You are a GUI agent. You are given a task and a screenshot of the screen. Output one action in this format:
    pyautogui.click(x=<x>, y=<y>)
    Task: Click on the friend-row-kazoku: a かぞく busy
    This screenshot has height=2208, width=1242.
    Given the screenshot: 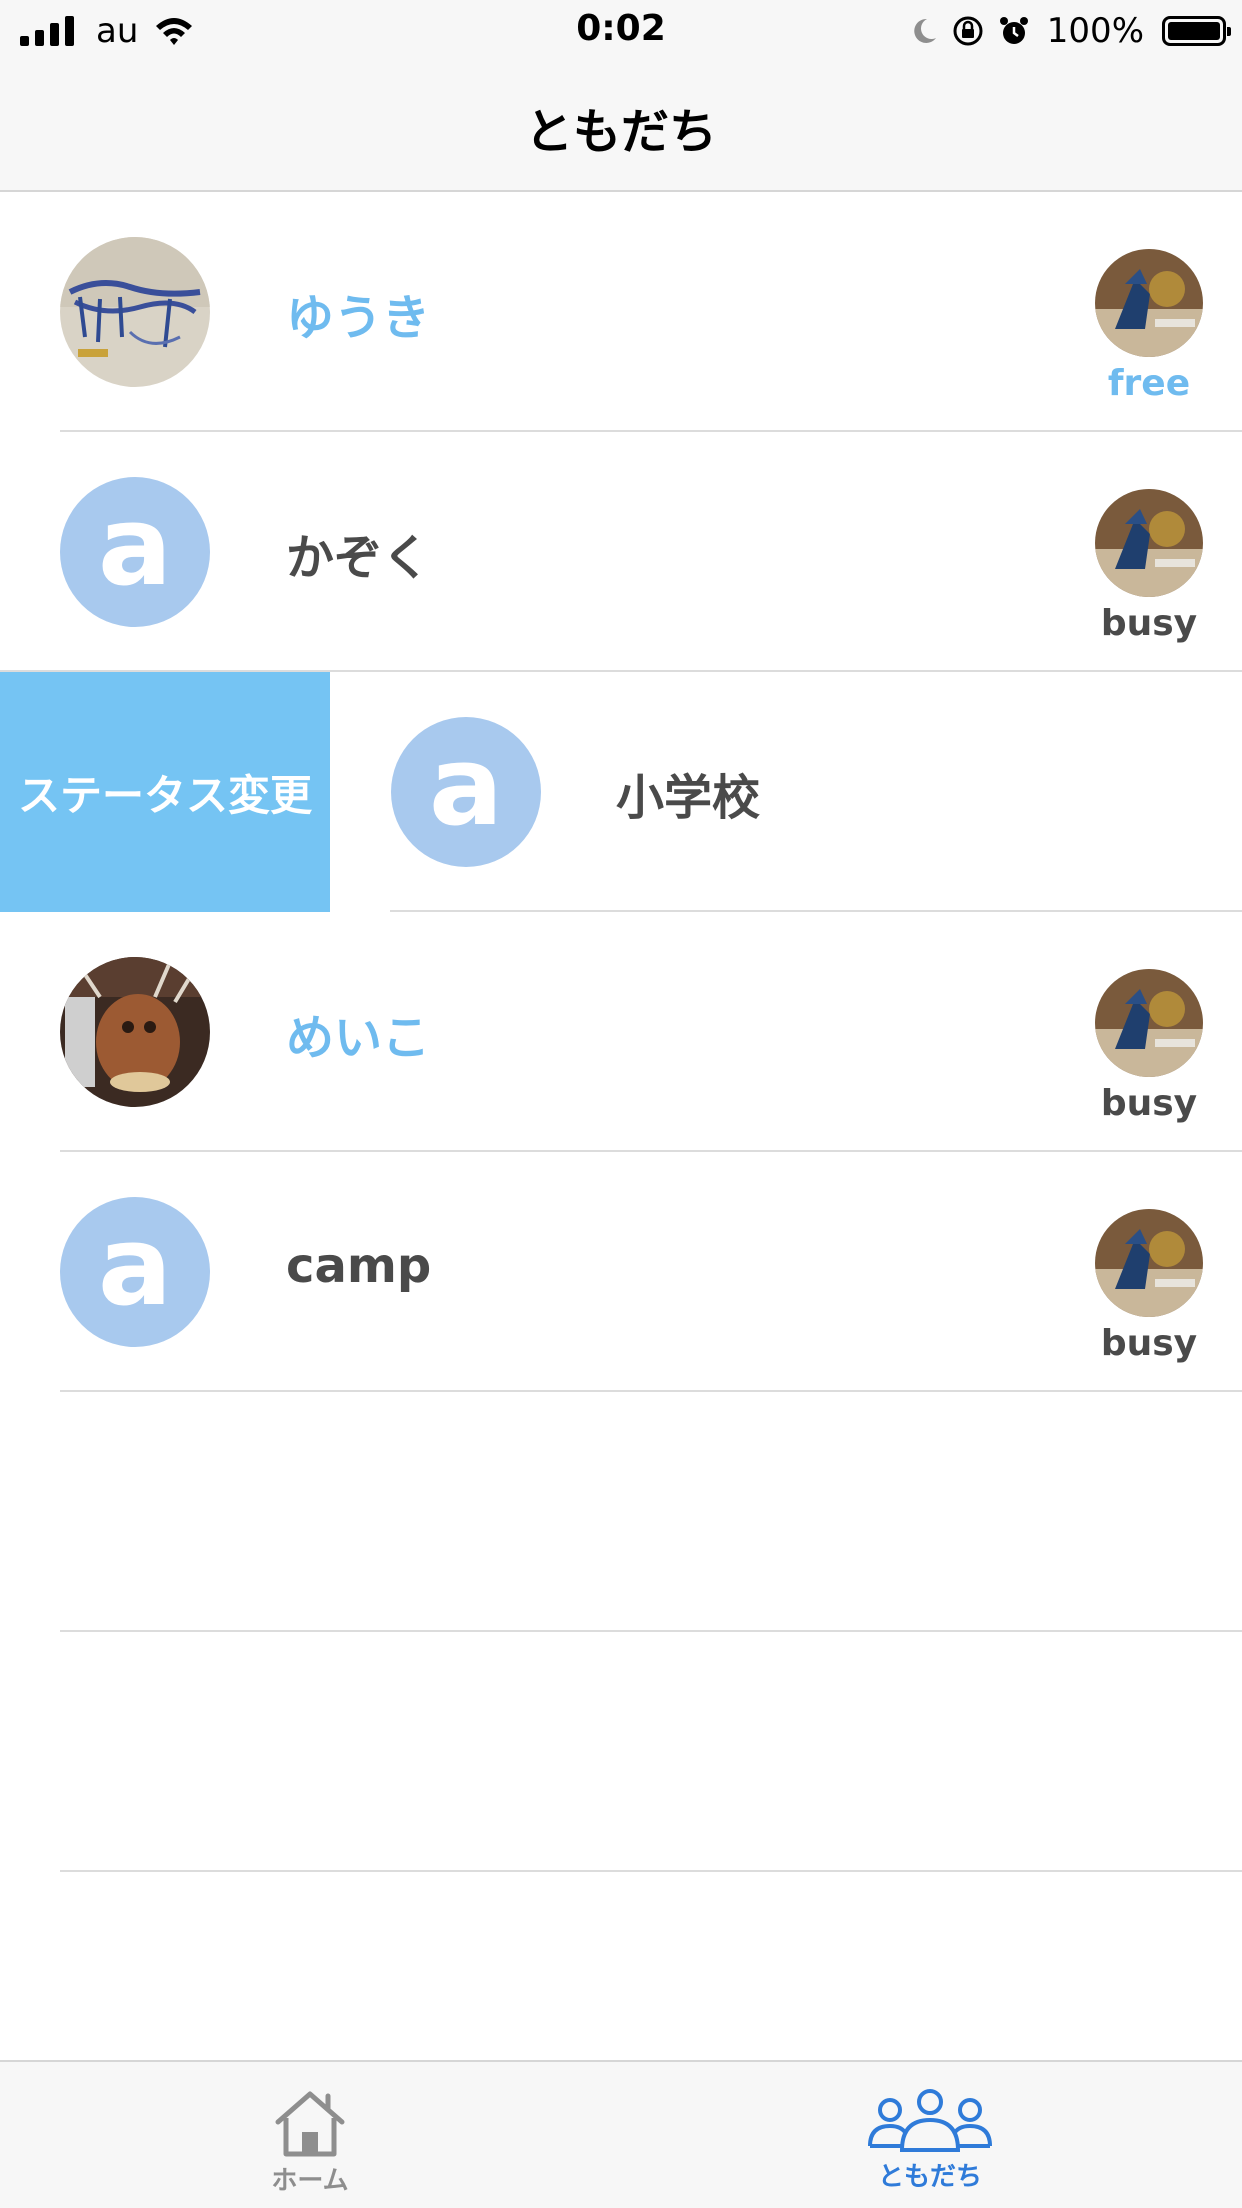 What is the action you would take?
    pyautogui.click(x=621, y=552)
    